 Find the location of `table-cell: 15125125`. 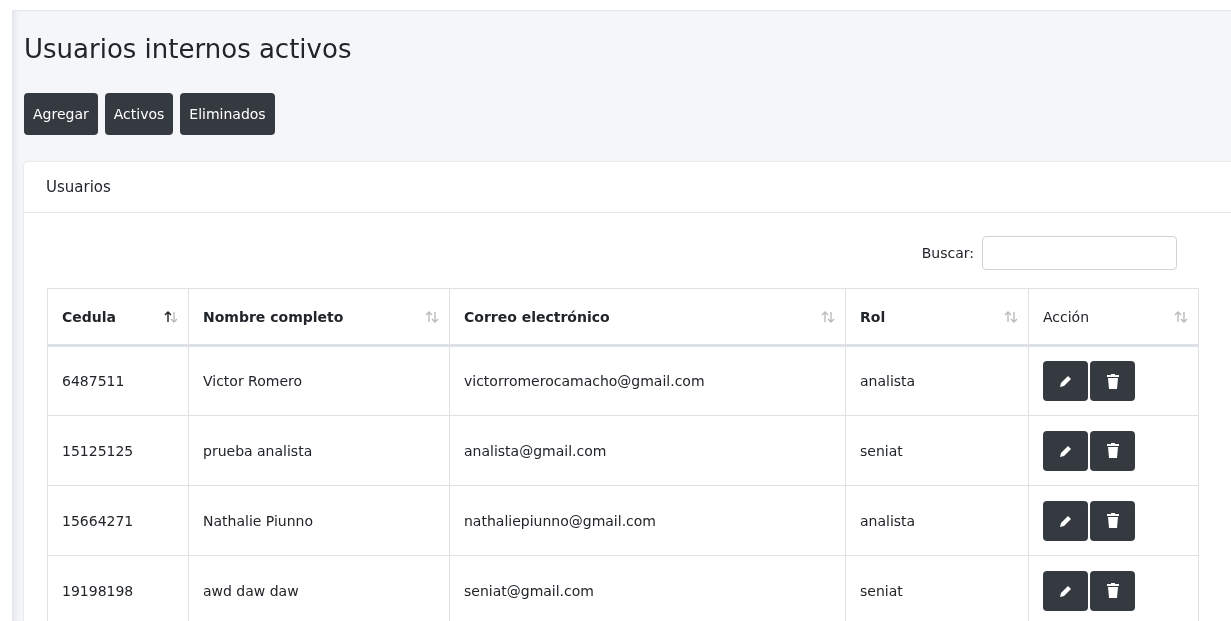

table-cell: 15125125 is located at coordinates (118, 450).